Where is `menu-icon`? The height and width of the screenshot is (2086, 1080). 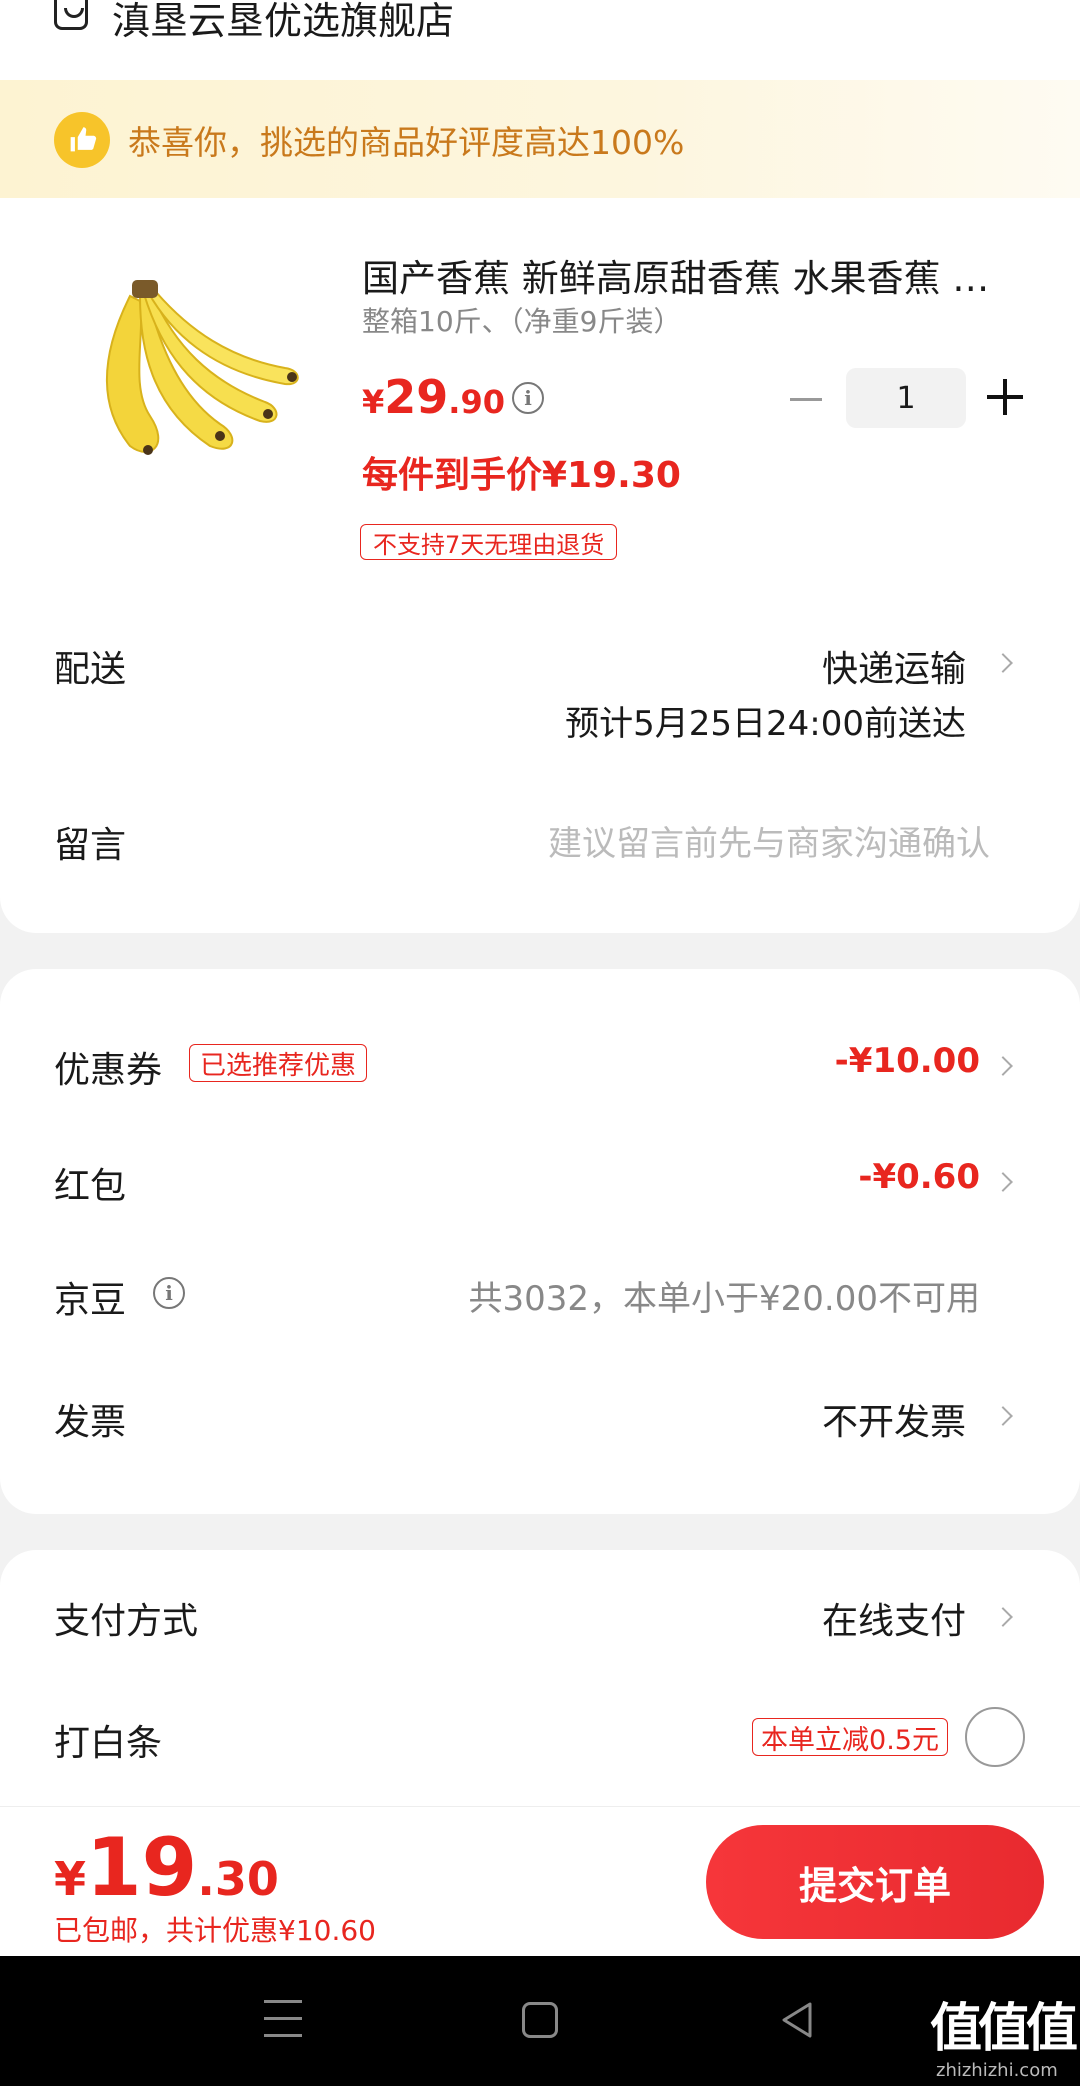
menu-icon is located at coordinates (283, 2020).